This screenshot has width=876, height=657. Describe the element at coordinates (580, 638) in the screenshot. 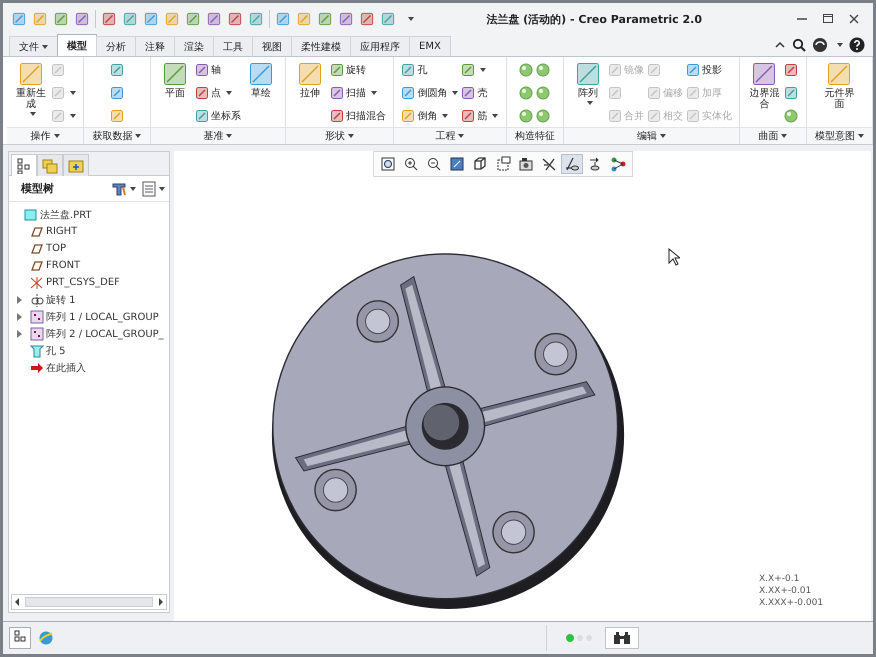

I see `status-lights-icon` at that location.